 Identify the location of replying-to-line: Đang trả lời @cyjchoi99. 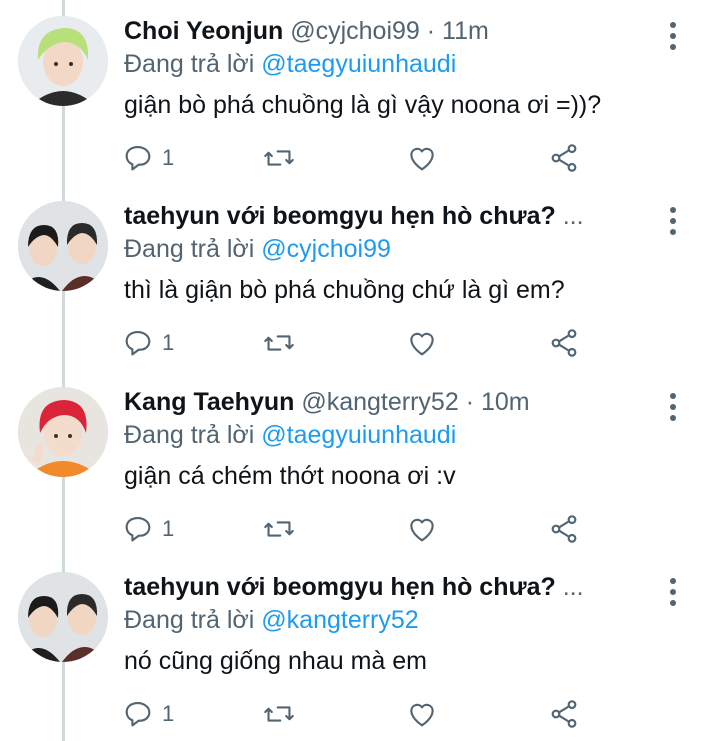
(257, 249).